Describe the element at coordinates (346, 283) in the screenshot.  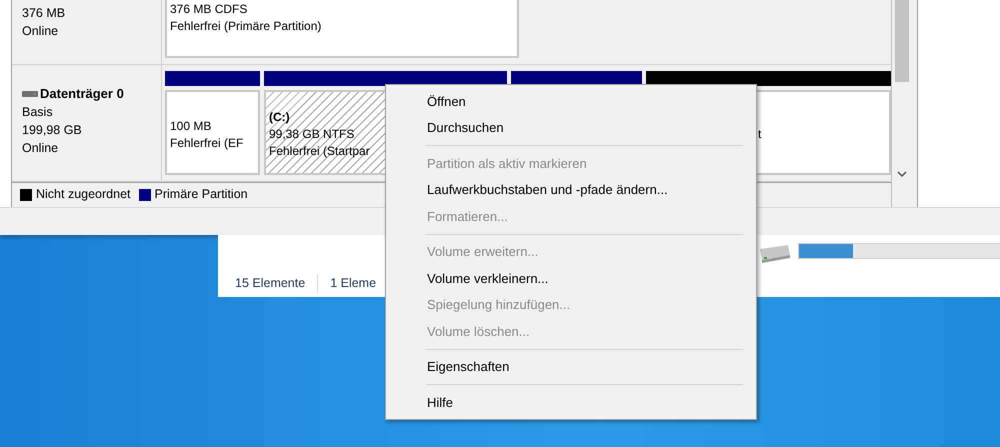
I see `status-text: 1 Eleme` at that location.